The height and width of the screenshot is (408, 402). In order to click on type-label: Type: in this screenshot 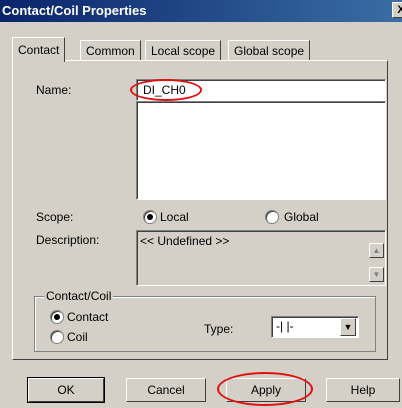, I will do `click(219, 329)`.